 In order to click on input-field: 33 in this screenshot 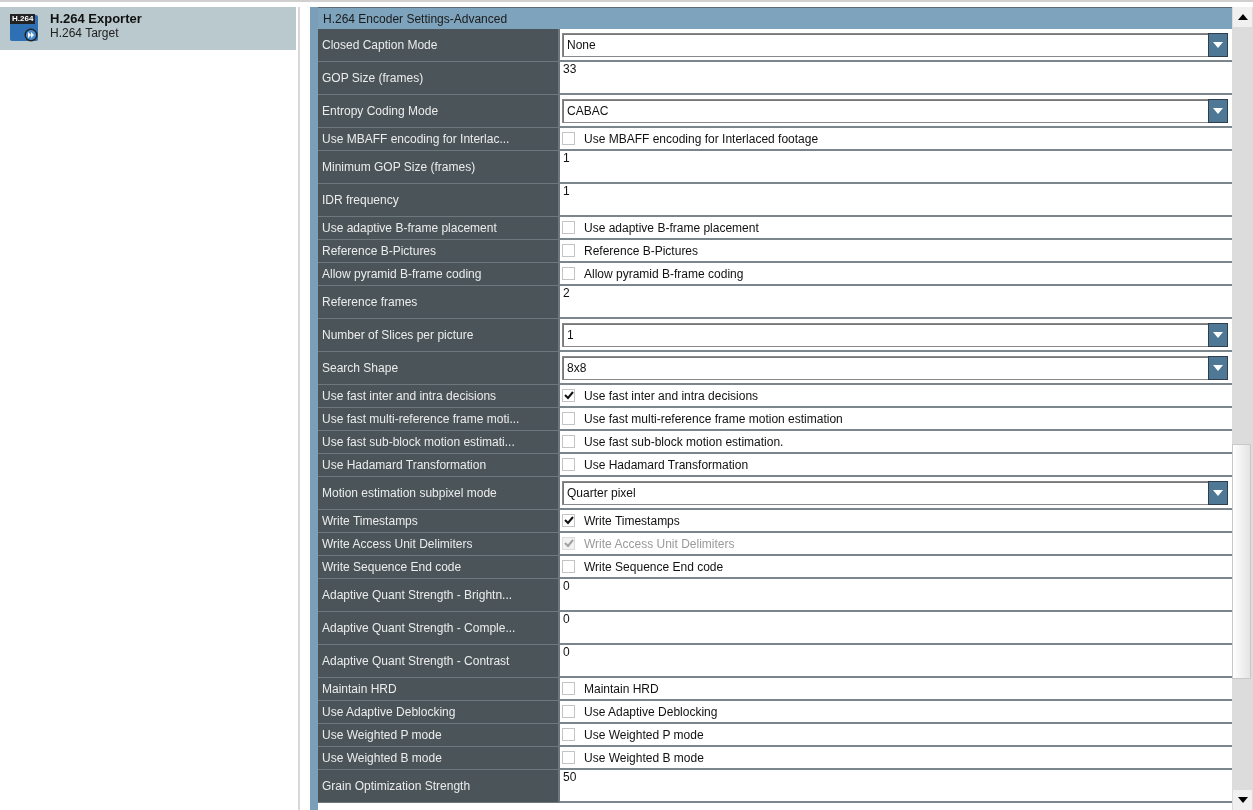, I will do `click(569, 69)`.